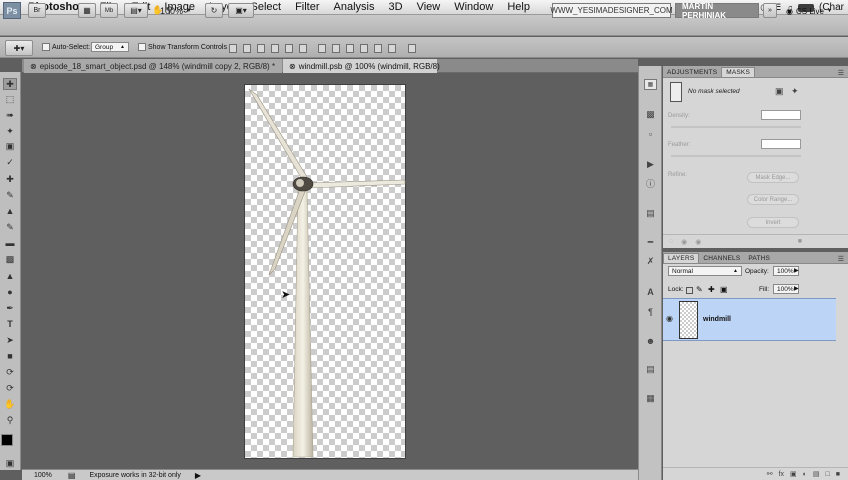 The height and width of the screenshot is (480, 848). What do you see at coordinates (10, 211) in the screenshot?
I see `clone-stamp-tool-icon: ▲` at bounding box center [10, 211].